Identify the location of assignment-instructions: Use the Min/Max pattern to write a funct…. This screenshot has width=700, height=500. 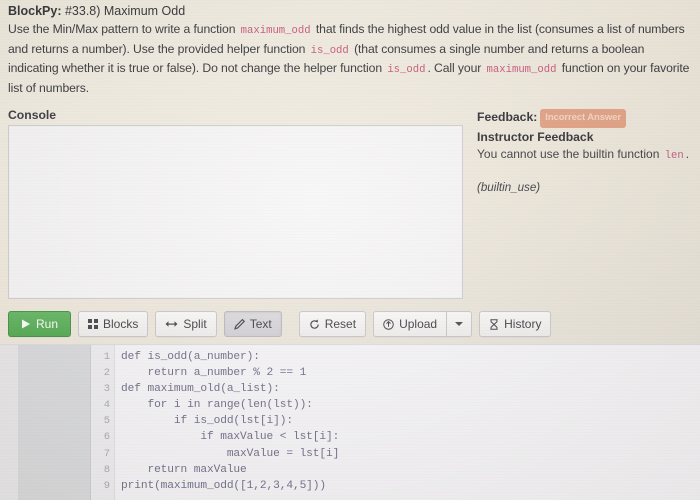
(350, 59).